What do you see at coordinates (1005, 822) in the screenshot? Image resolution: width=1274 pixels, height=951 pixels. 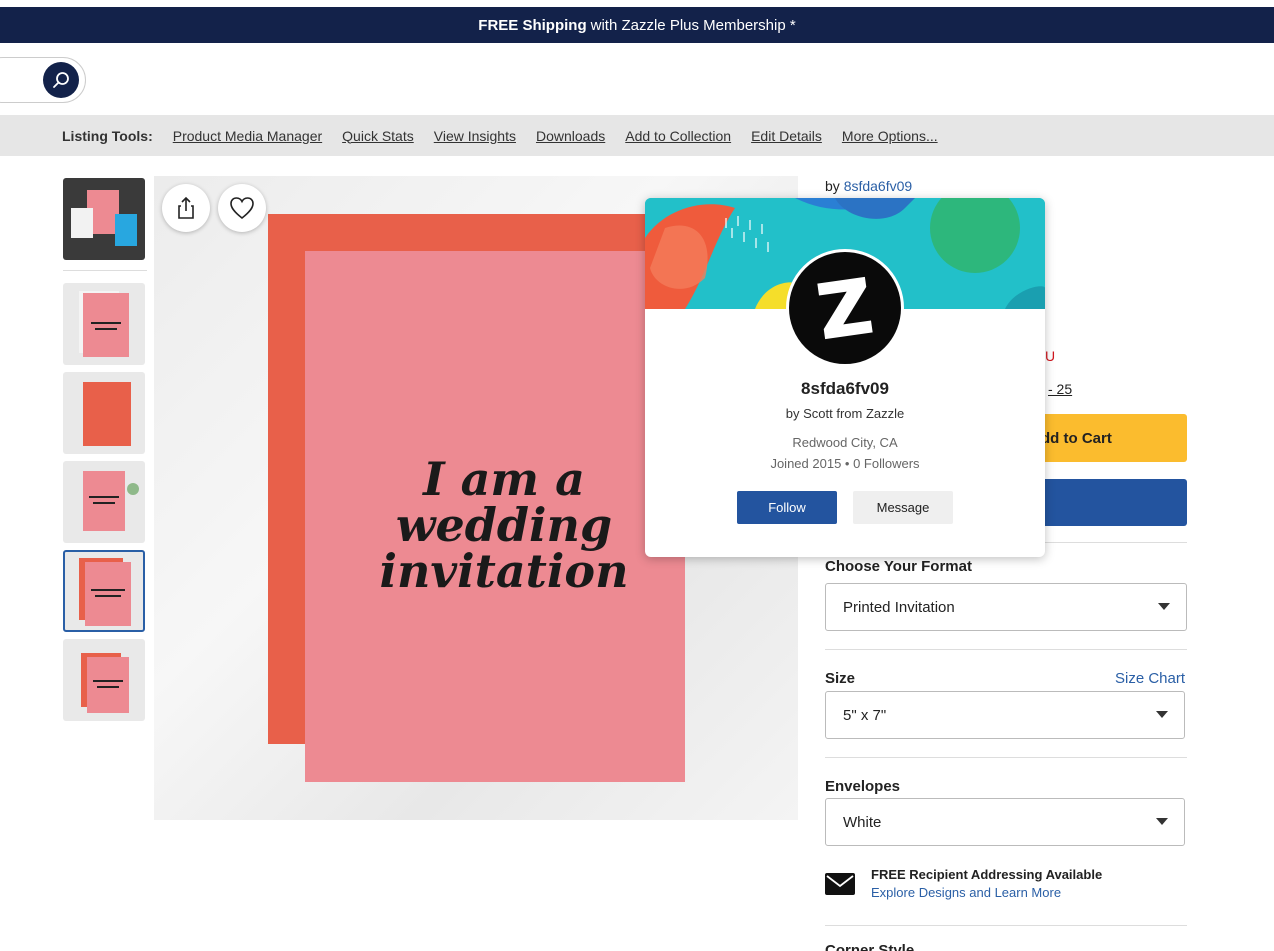 I see `envelopes-select: White` at bounding box center [1005, 822].